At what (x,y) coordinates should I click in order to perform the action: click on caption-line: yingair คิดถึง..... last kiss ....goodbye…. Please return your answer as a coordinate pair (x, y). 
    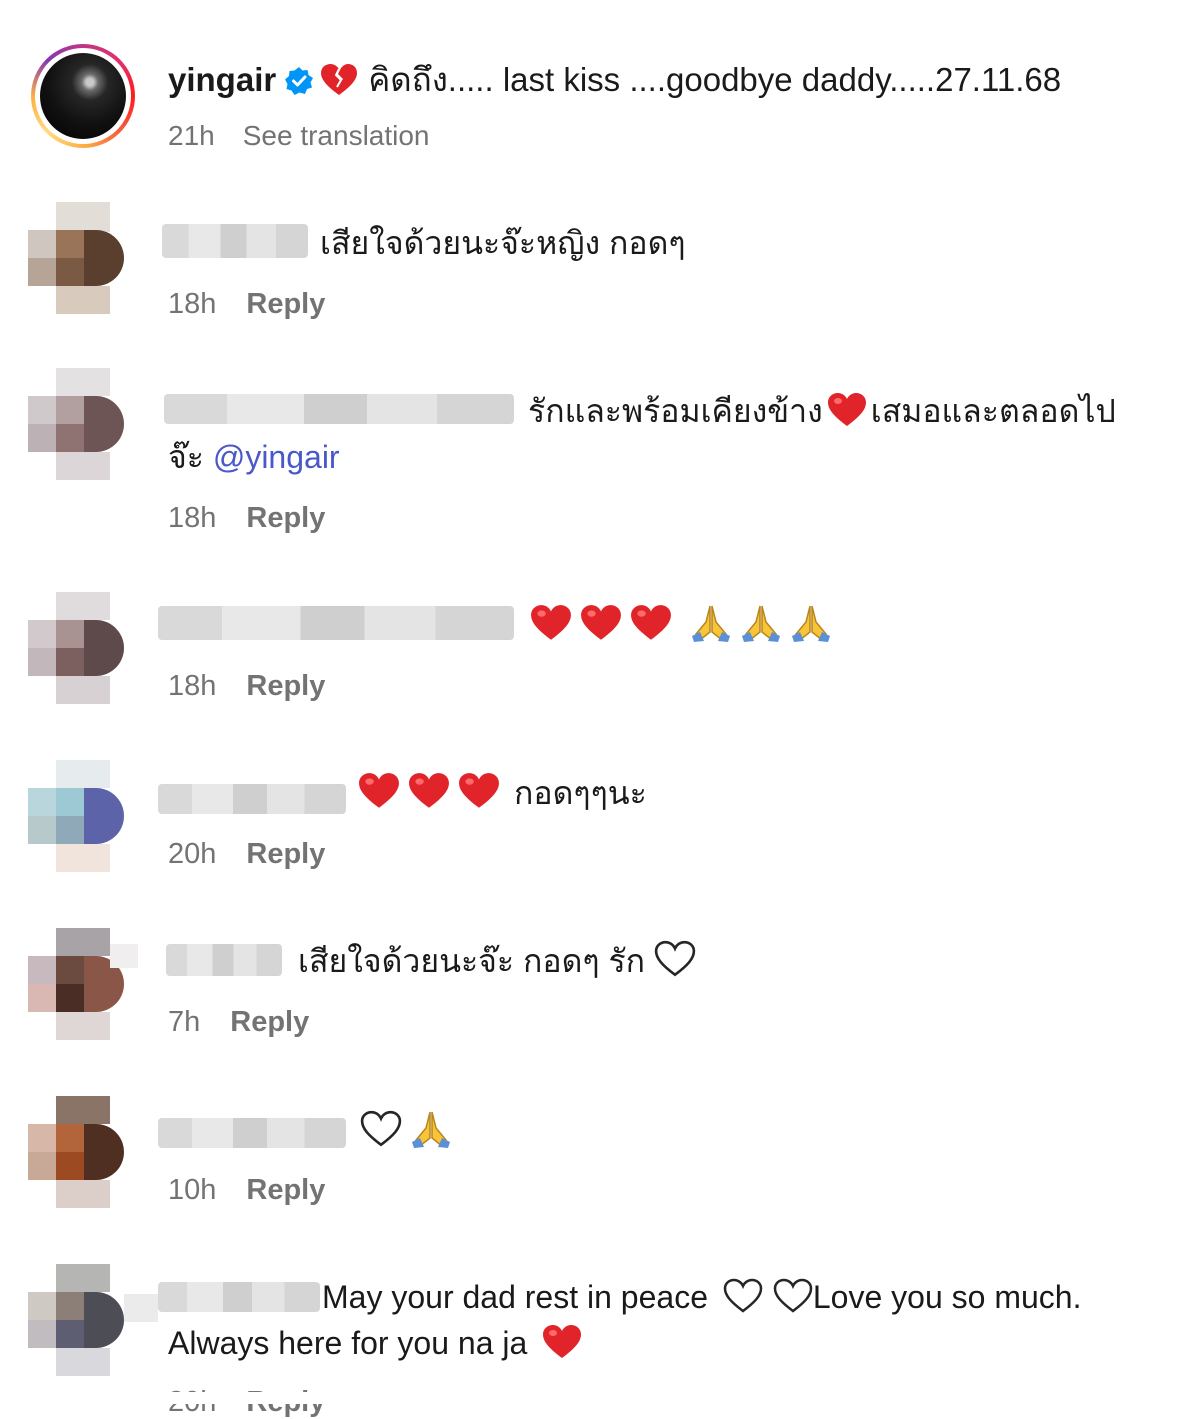
    Looking at the image, I should click on (614, 83).